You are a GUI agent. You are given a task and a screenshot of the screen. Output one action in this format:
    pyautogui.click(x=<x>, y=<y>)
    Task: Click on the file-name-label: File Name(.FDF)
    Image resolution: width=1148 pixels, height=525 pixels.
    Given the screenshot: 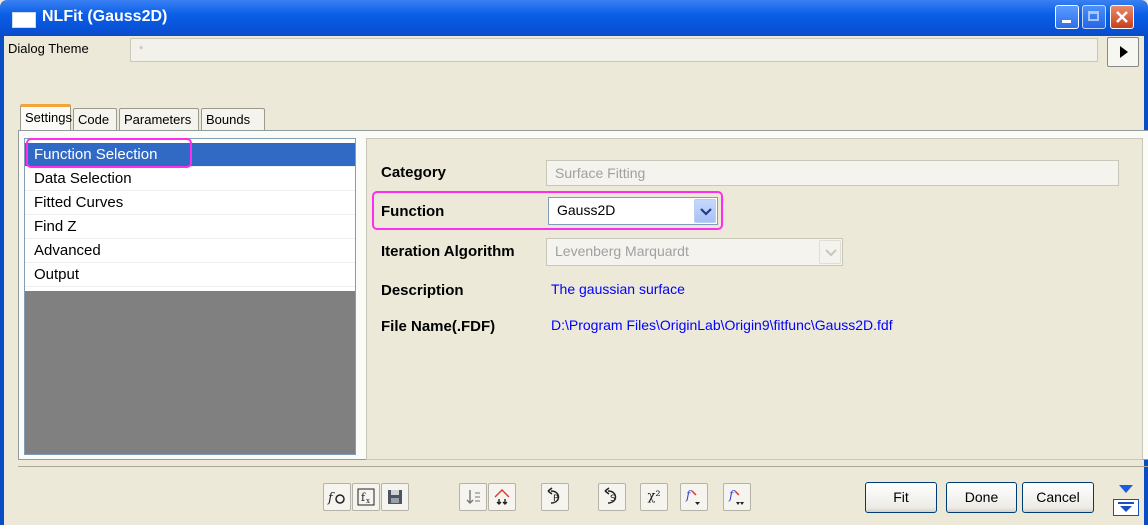 What is the action you would take?
    pyautogui.click(x=438, y=326)
    